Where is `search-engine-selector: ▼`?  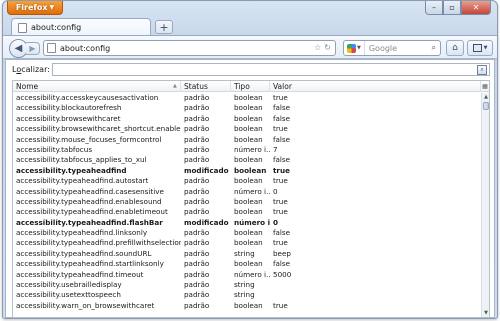 search-engine-selector: ▼ is located at coordinates (354, 48).